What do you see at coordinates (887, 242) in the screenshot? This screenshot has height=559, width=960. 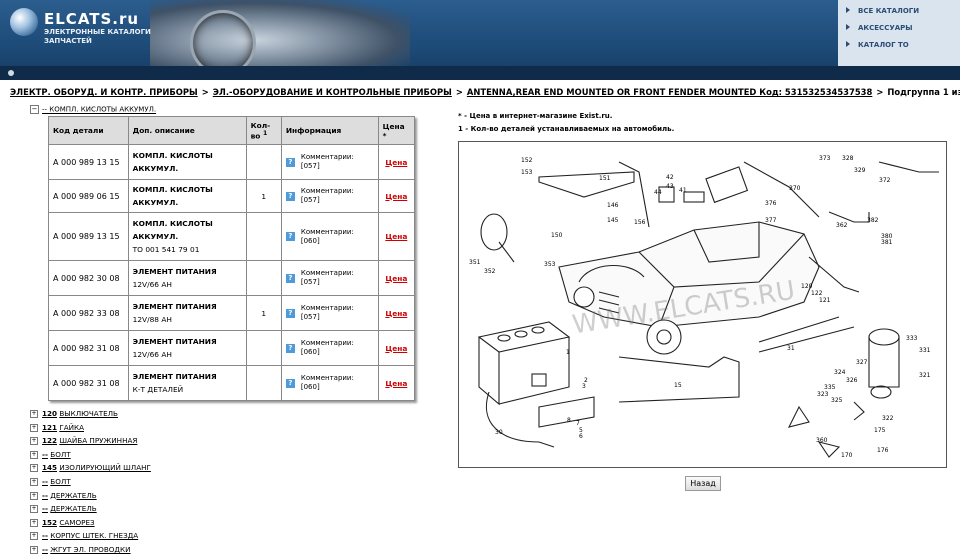 I see `callout-label: 381` at bounding box center [887, 242].